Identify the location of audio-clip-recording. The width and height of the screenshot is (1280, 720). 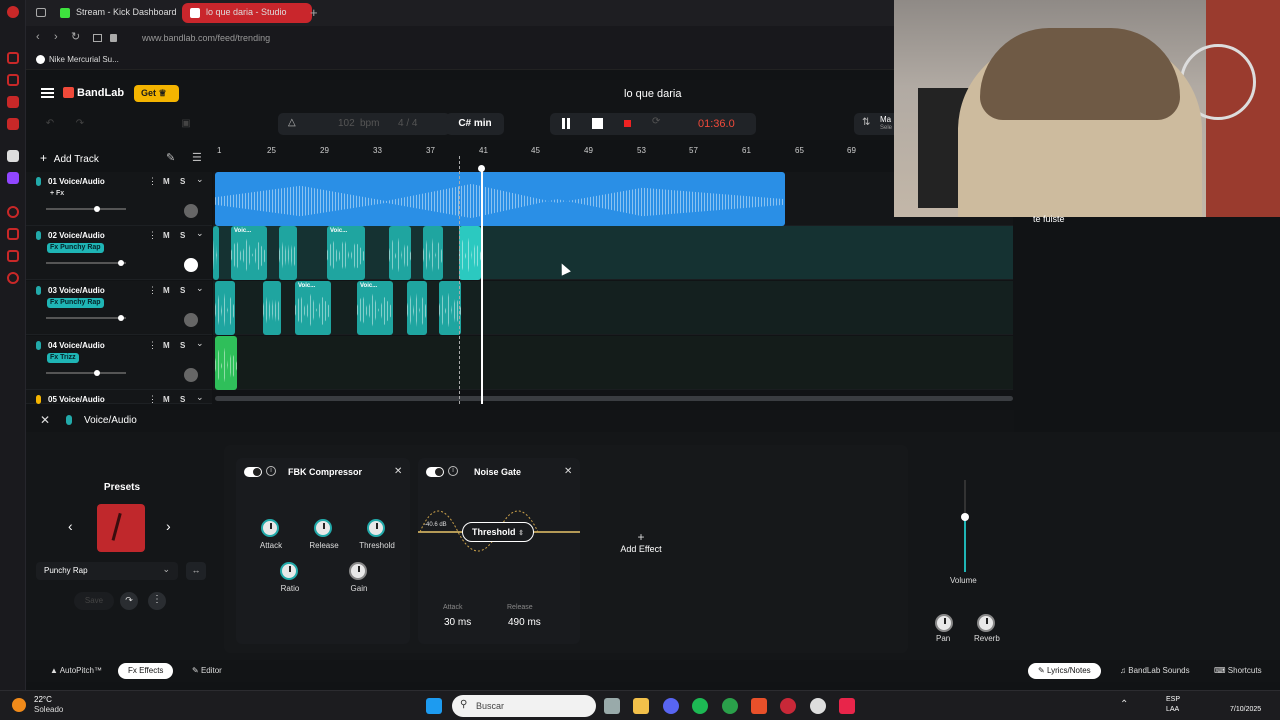
(470, 253).